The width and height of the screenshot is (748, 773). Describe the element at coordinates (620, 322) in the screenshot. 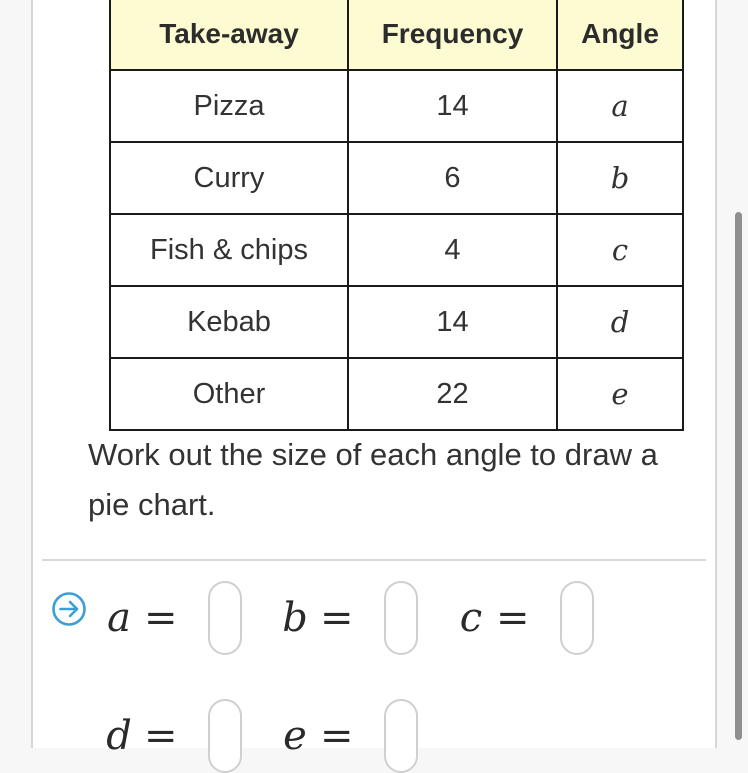

I see `angle-cell: d` at that location.